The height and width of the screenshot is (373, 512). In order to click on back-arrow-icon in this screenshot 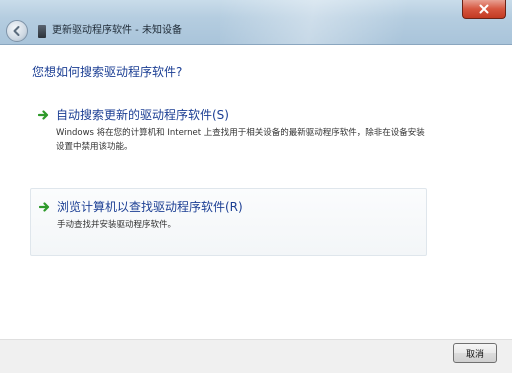, I will do `click(16, 31)`.